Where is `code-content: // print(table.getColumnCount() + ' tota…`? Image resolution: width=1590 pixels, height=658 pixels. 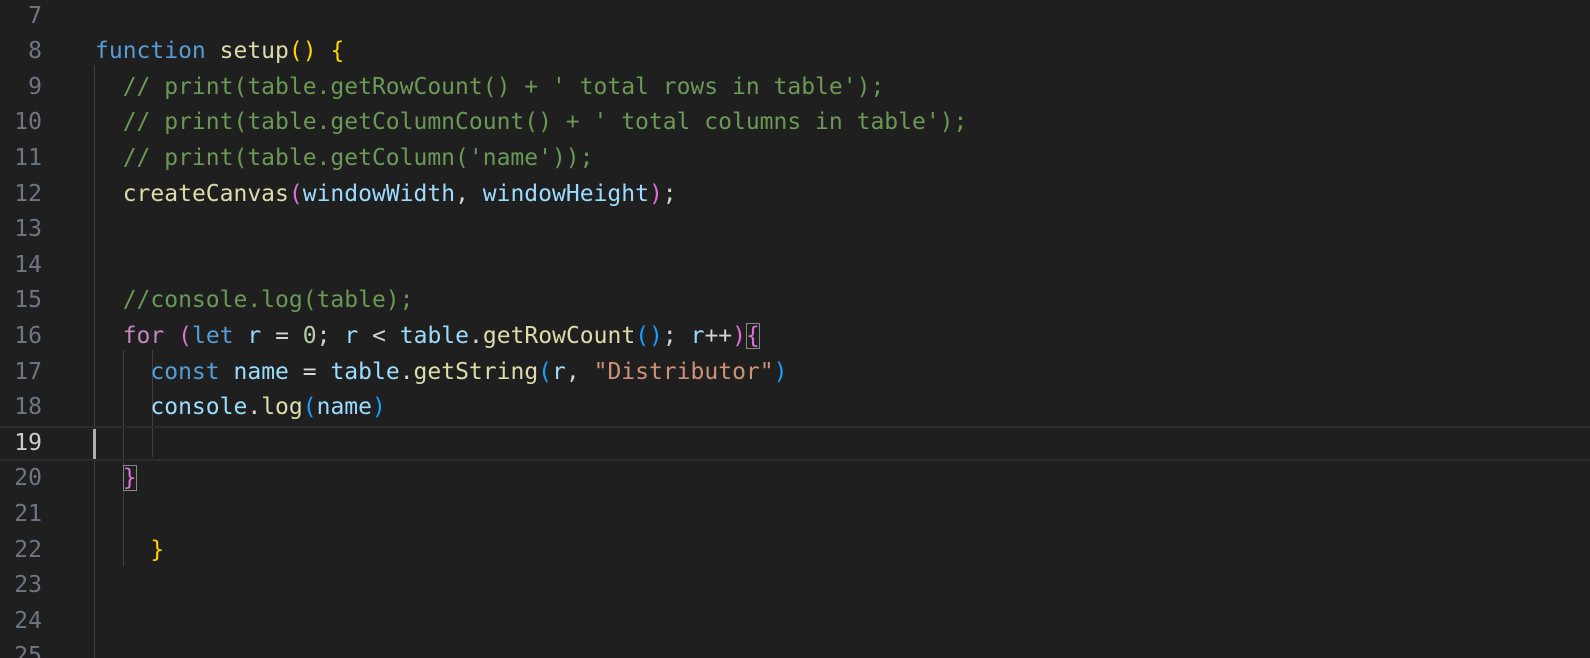 code-content: // print(table.getColumnCount() + ' tota… is located at coordinates (531, 123).